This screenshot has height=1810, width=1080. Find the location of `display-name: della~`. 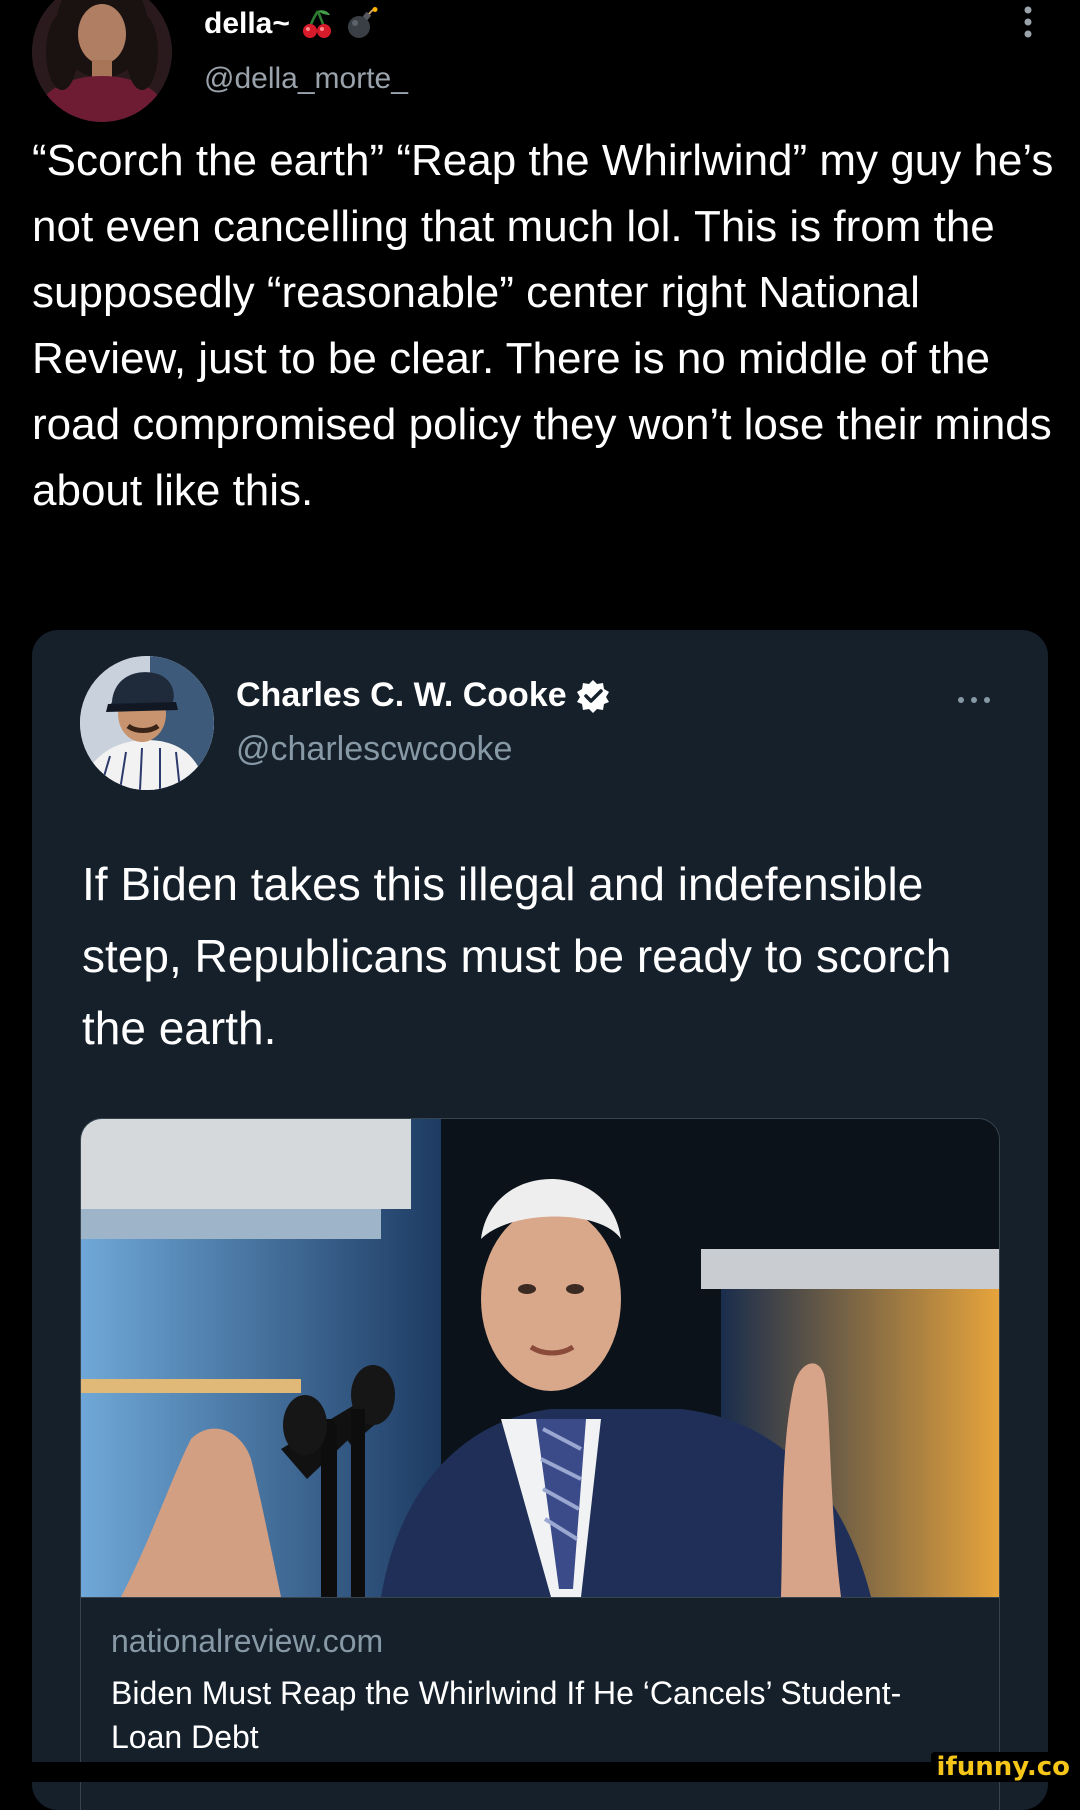

display-name: della~ is located at coordinates (247, 24).